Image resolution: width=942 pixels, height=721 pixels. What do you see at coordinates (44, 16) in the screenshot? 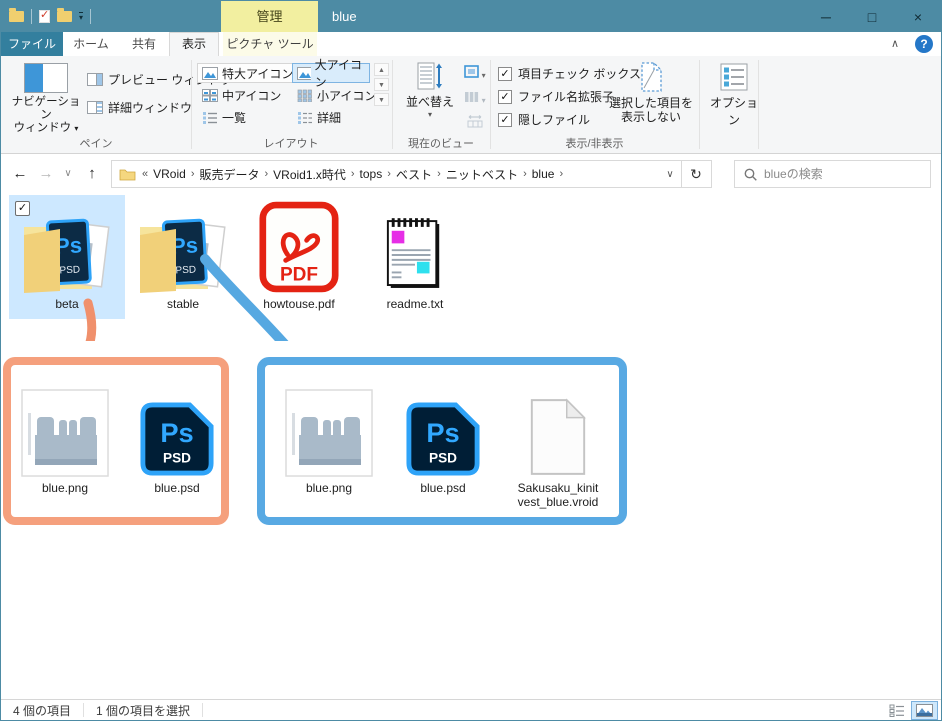
I see `qat-properties-icon: ✓` at bounding box center [44, 16].